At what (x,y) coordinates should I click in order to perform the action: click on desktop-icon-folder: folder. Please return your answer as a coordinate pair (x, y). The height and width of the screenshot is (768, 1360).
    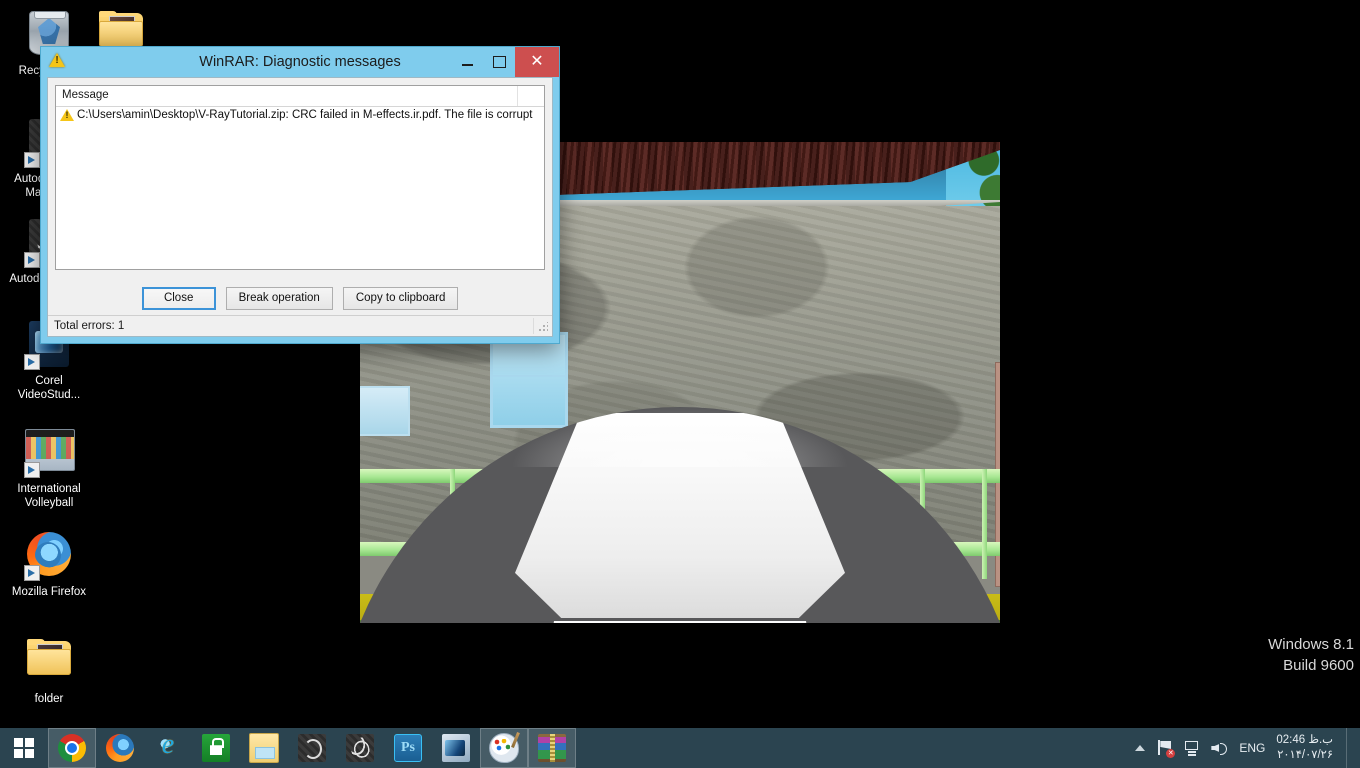
    Looking at the image, I should click on (49, 669).